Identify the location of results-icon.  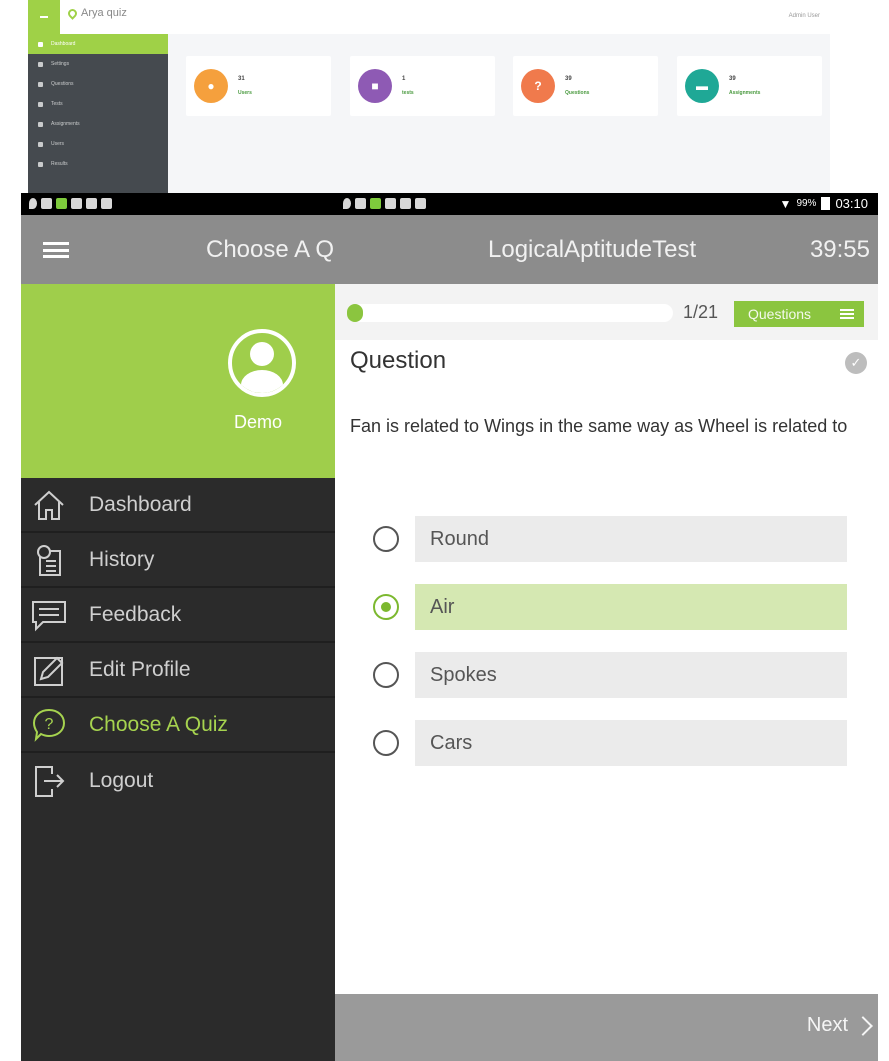
(40, 164).